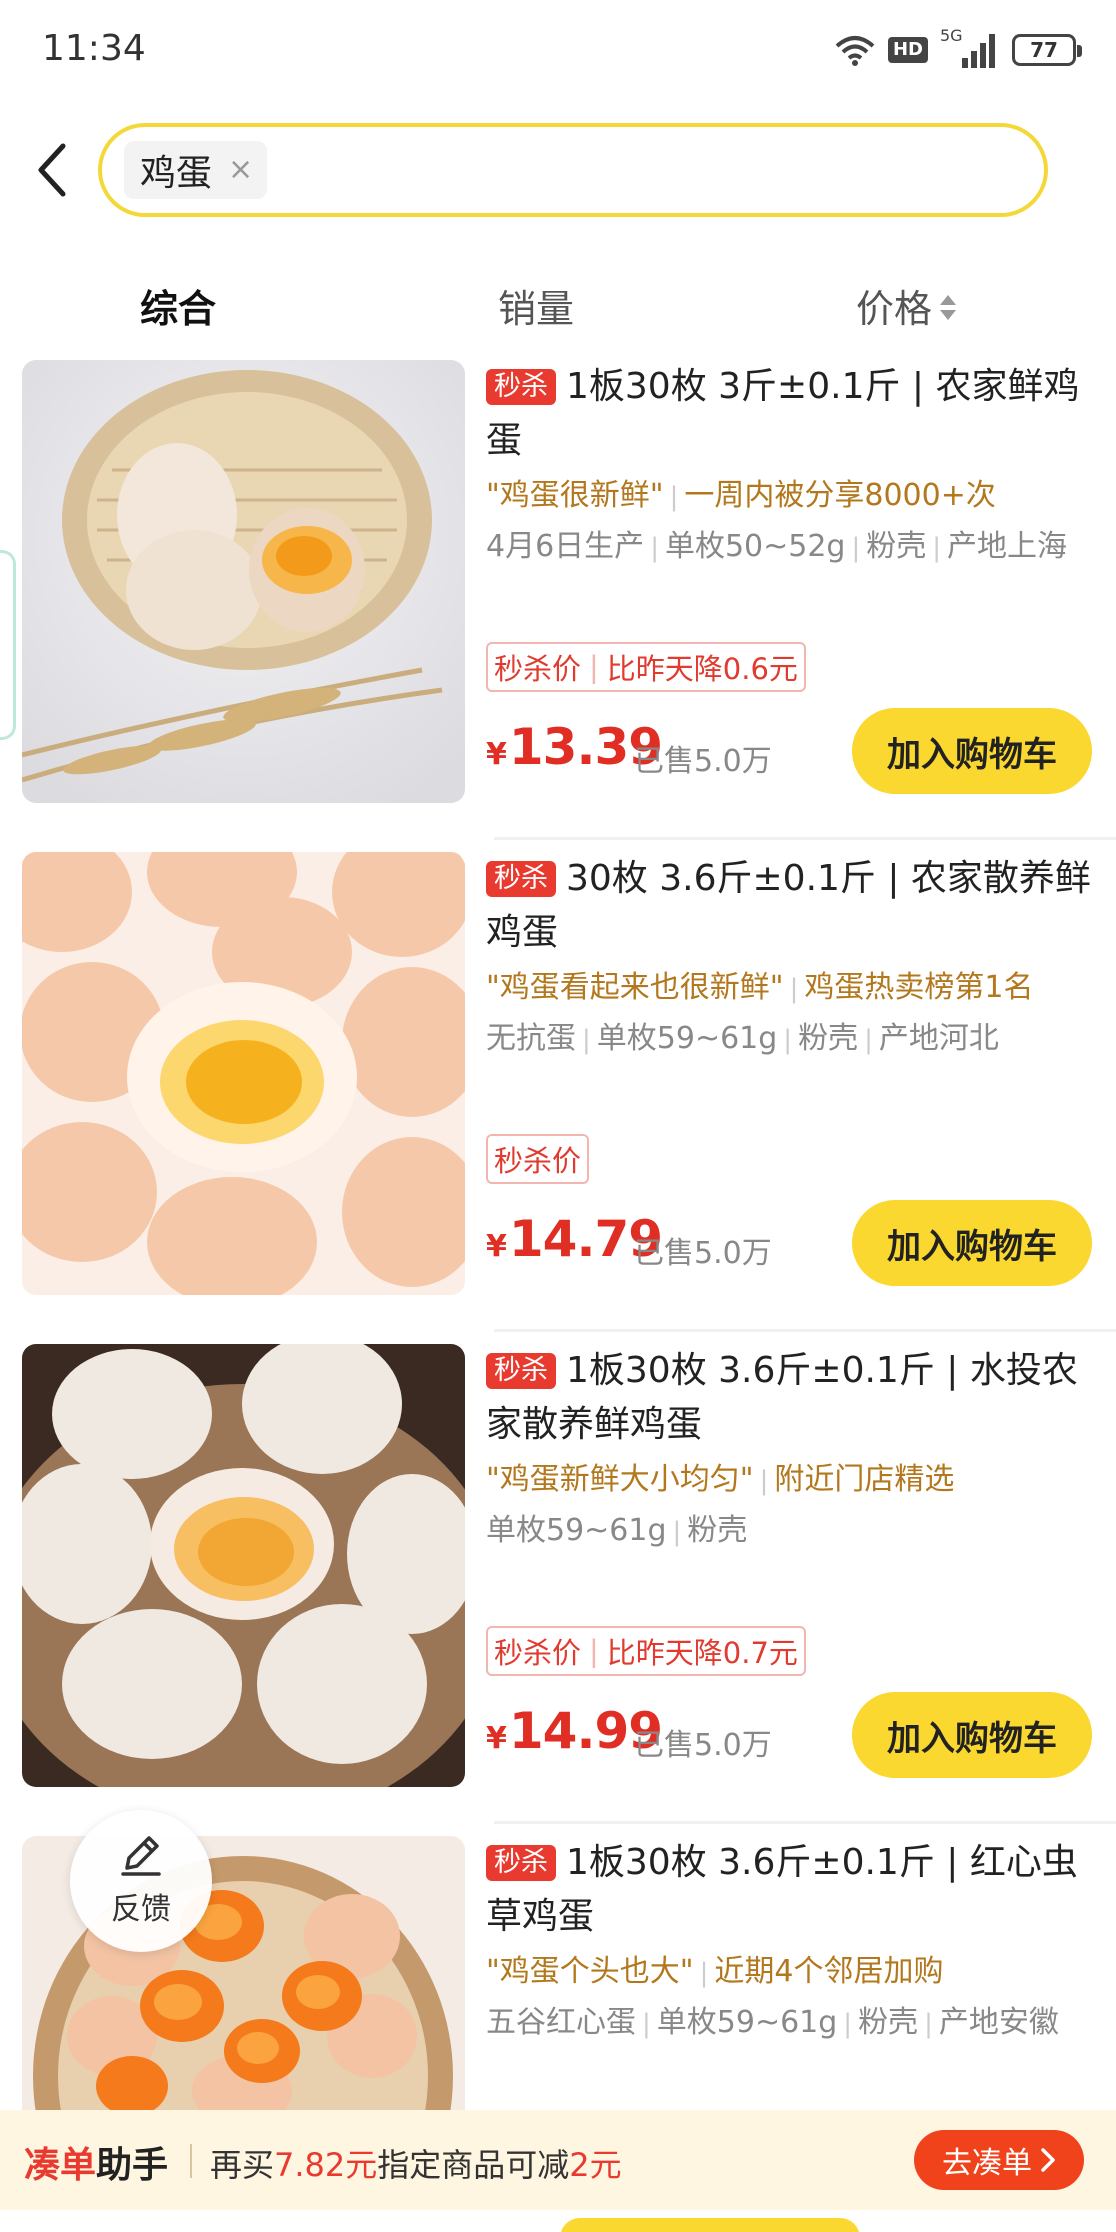 Image resolution: width=1116 pixels, height=2232 pixels. I want to click on search-chip: 鸡蛋 ×, so click(196, 170).